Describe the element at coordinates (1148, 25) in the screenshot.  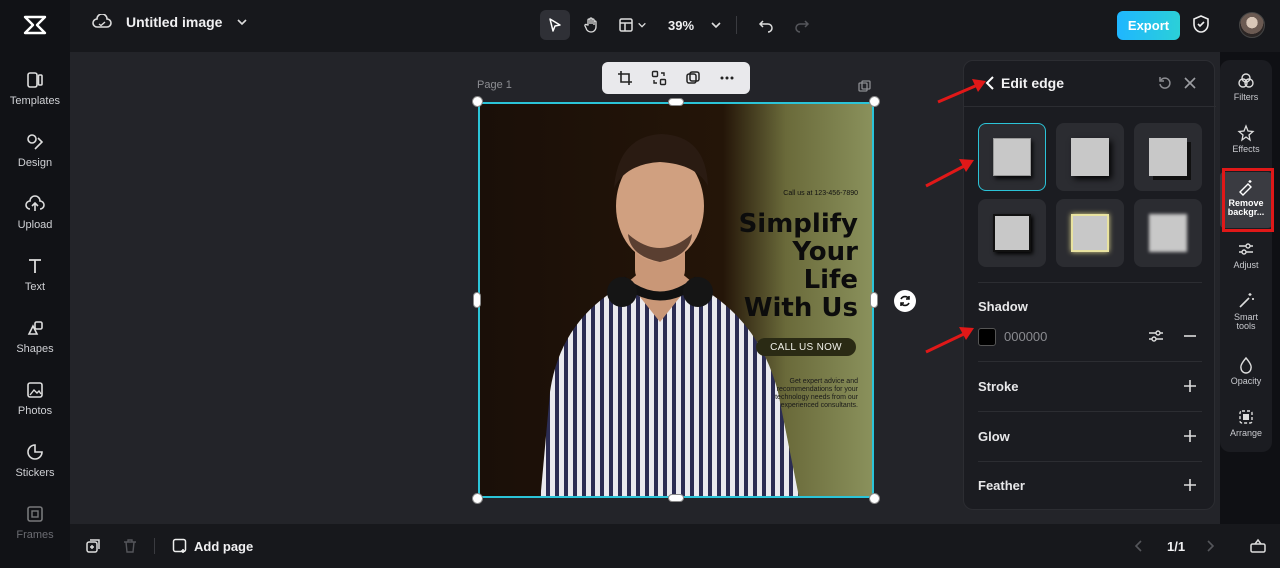
I see `export-button: Export` at that location.